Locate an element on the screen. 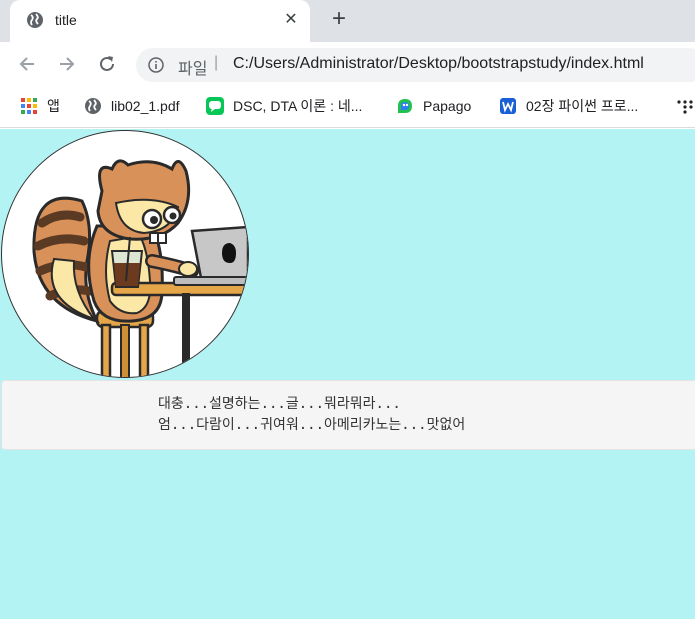  reload-icon is located at coordinates (107, 64).